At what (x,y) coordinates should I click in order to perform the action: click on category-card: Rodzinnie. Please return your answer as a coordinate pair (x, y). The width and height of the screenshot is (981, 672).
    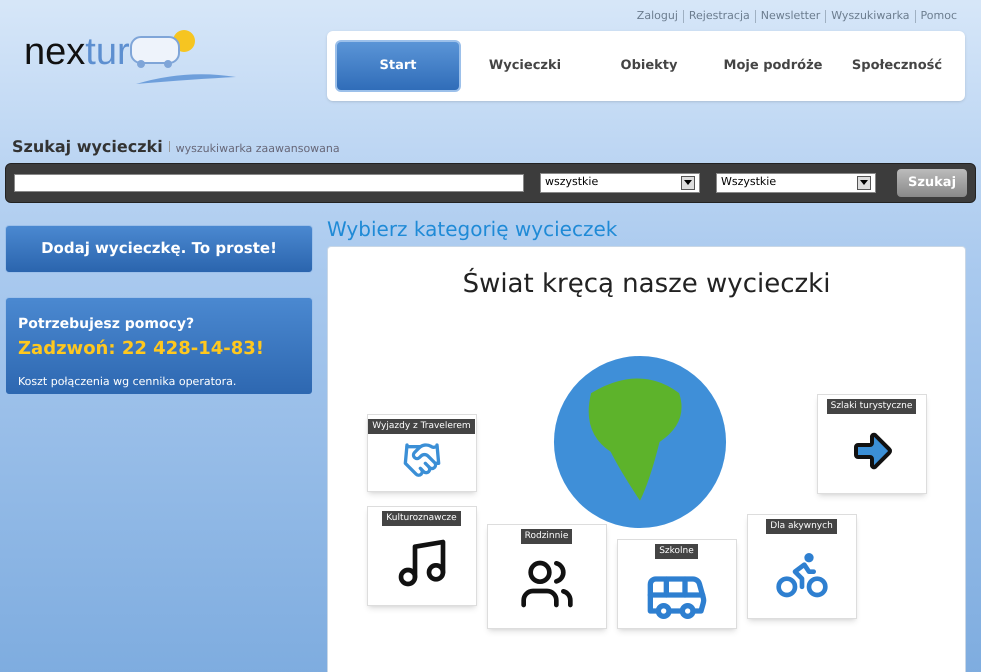
    Looking at the image, I should click on (546, 576).